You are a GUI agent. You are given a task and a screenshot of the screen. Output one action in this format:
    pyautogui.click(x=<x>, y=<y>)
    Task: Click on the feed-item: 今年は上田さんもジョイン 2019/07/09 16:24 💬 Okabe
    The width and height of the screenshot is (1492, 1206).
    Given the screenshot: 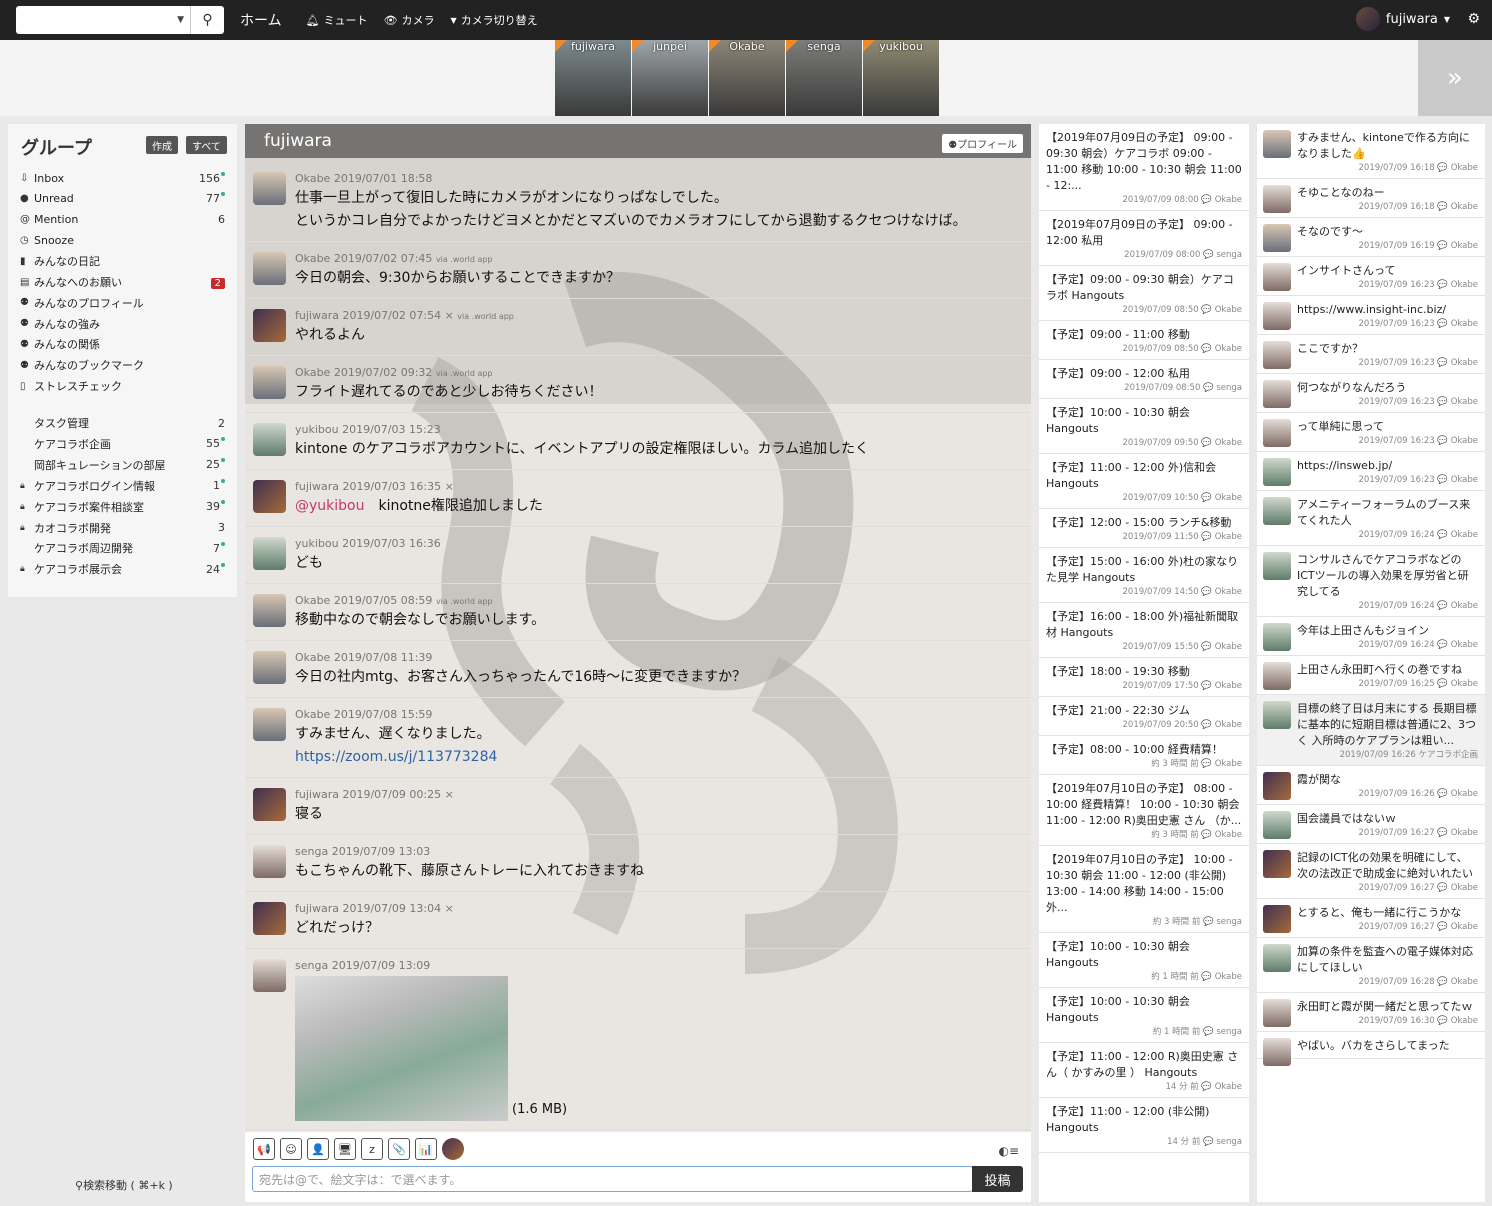 What is the action you would take?
    pyautogui.click(x=1371, y=636)
    